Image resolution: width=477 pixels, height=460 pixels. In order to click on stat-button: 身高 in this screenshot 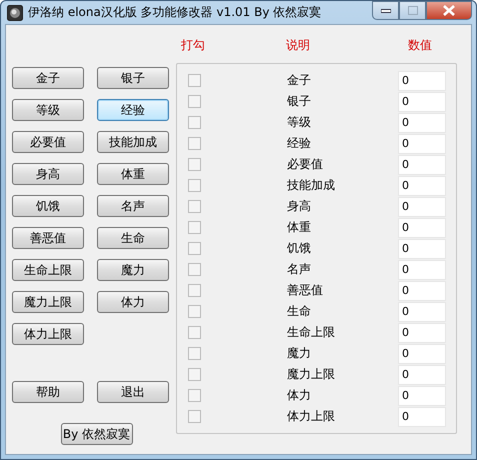, I will do `click(48, 174)`.